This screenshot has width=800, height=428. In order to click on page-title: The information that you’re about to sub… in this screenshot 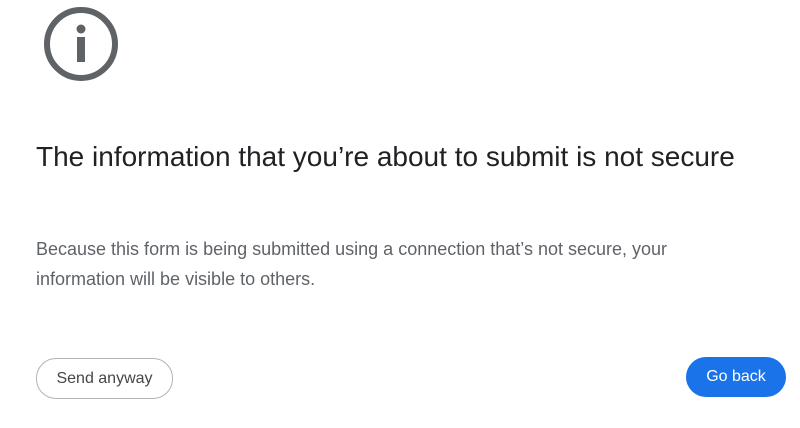, I will do `click(385, 156)`.